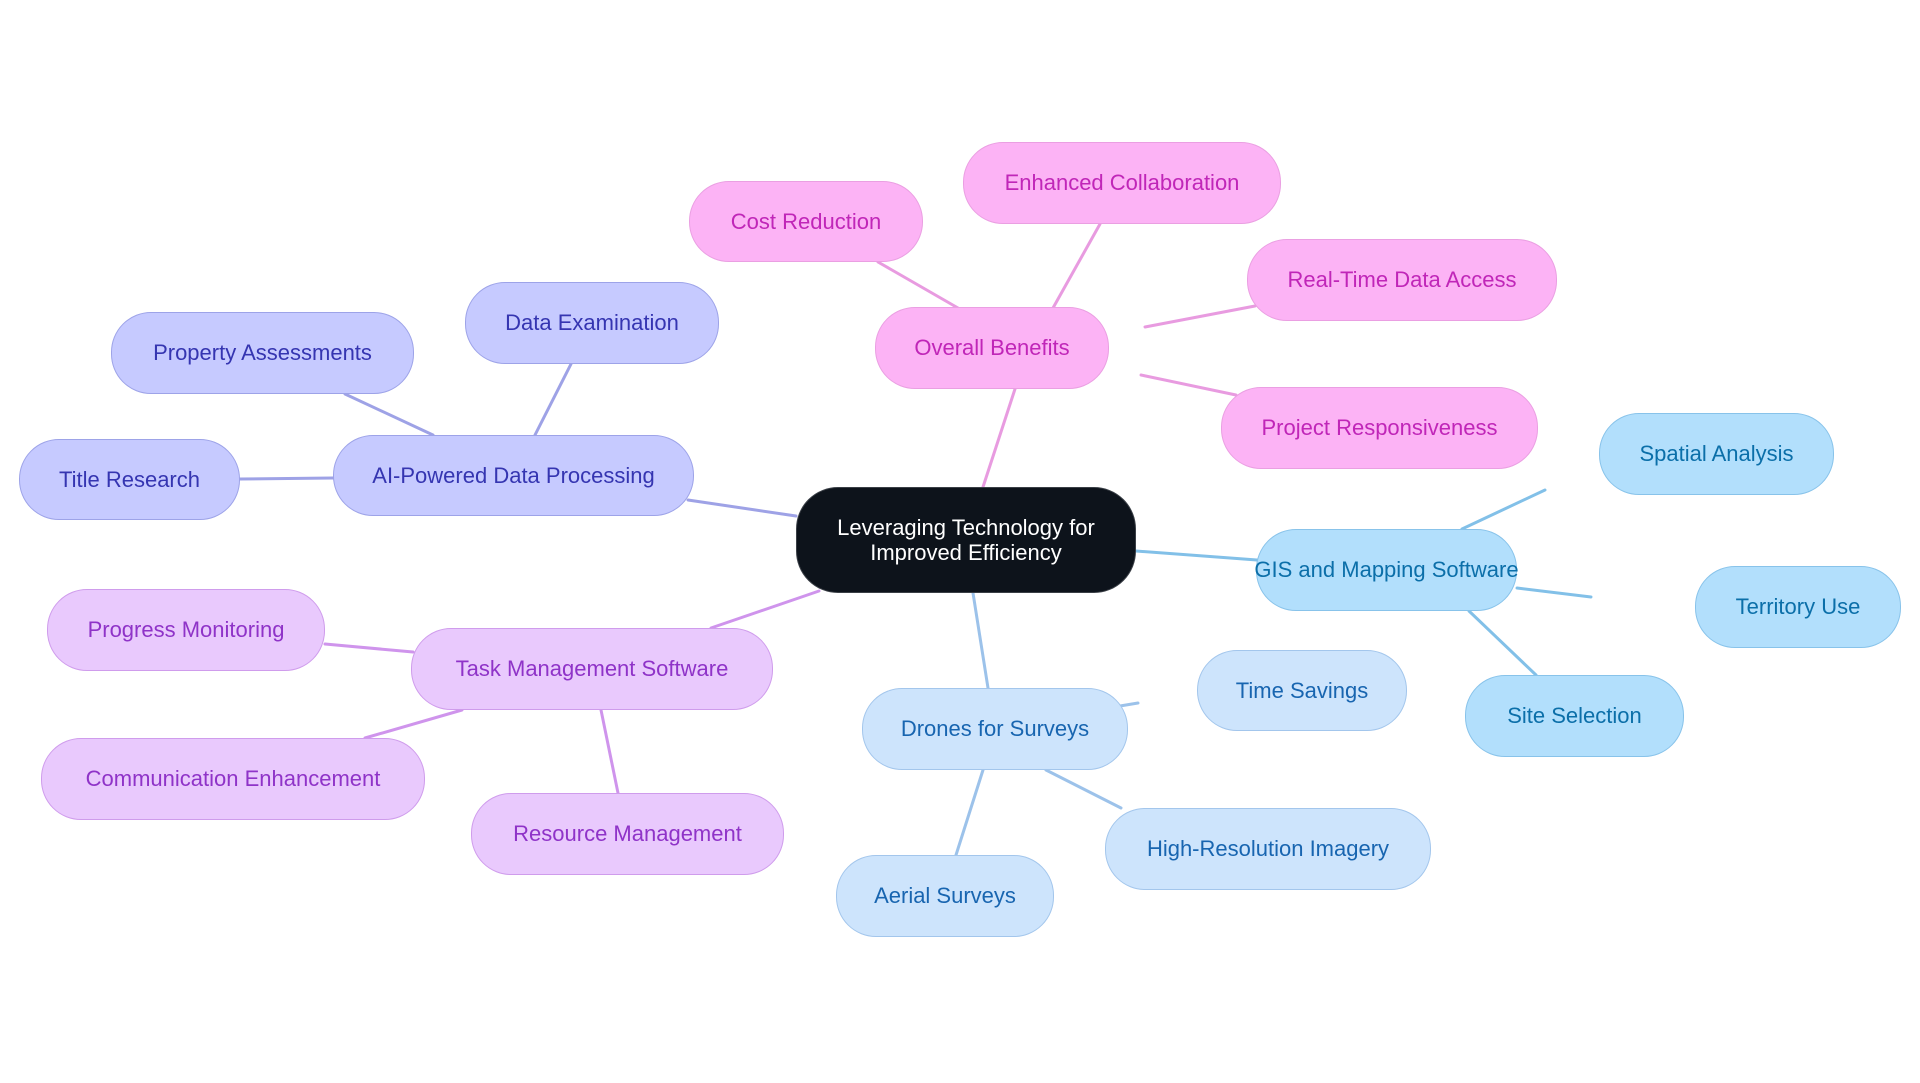 This screenshot has width=1920, height=1083. Describe the element at coordinates (1083, 789) in the screenshot. I see `edge-drones-hires` at that location.